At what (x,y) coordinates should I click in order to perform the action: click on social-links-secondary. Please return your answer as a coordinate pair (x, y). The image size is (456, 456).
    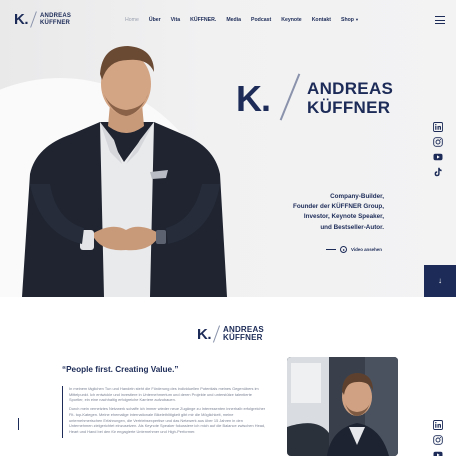
    Looking at the image, I should click on (438, 438).